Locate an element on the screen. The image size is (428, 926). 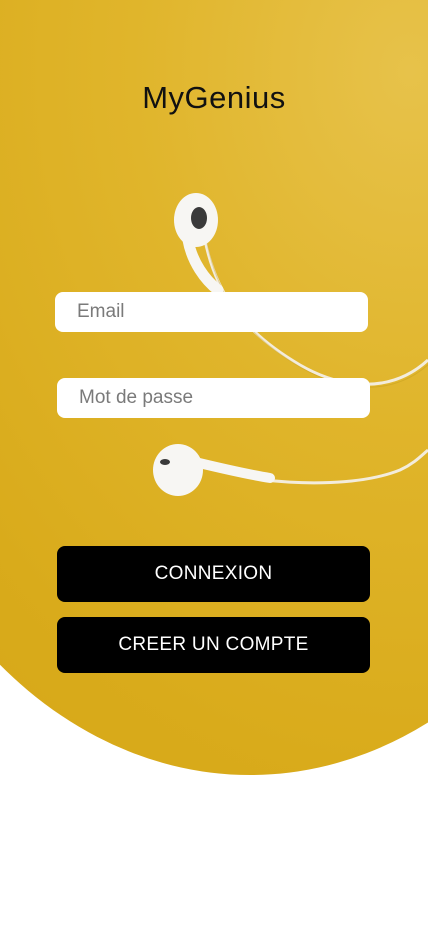
password-input is located at coordinates (213, 398).